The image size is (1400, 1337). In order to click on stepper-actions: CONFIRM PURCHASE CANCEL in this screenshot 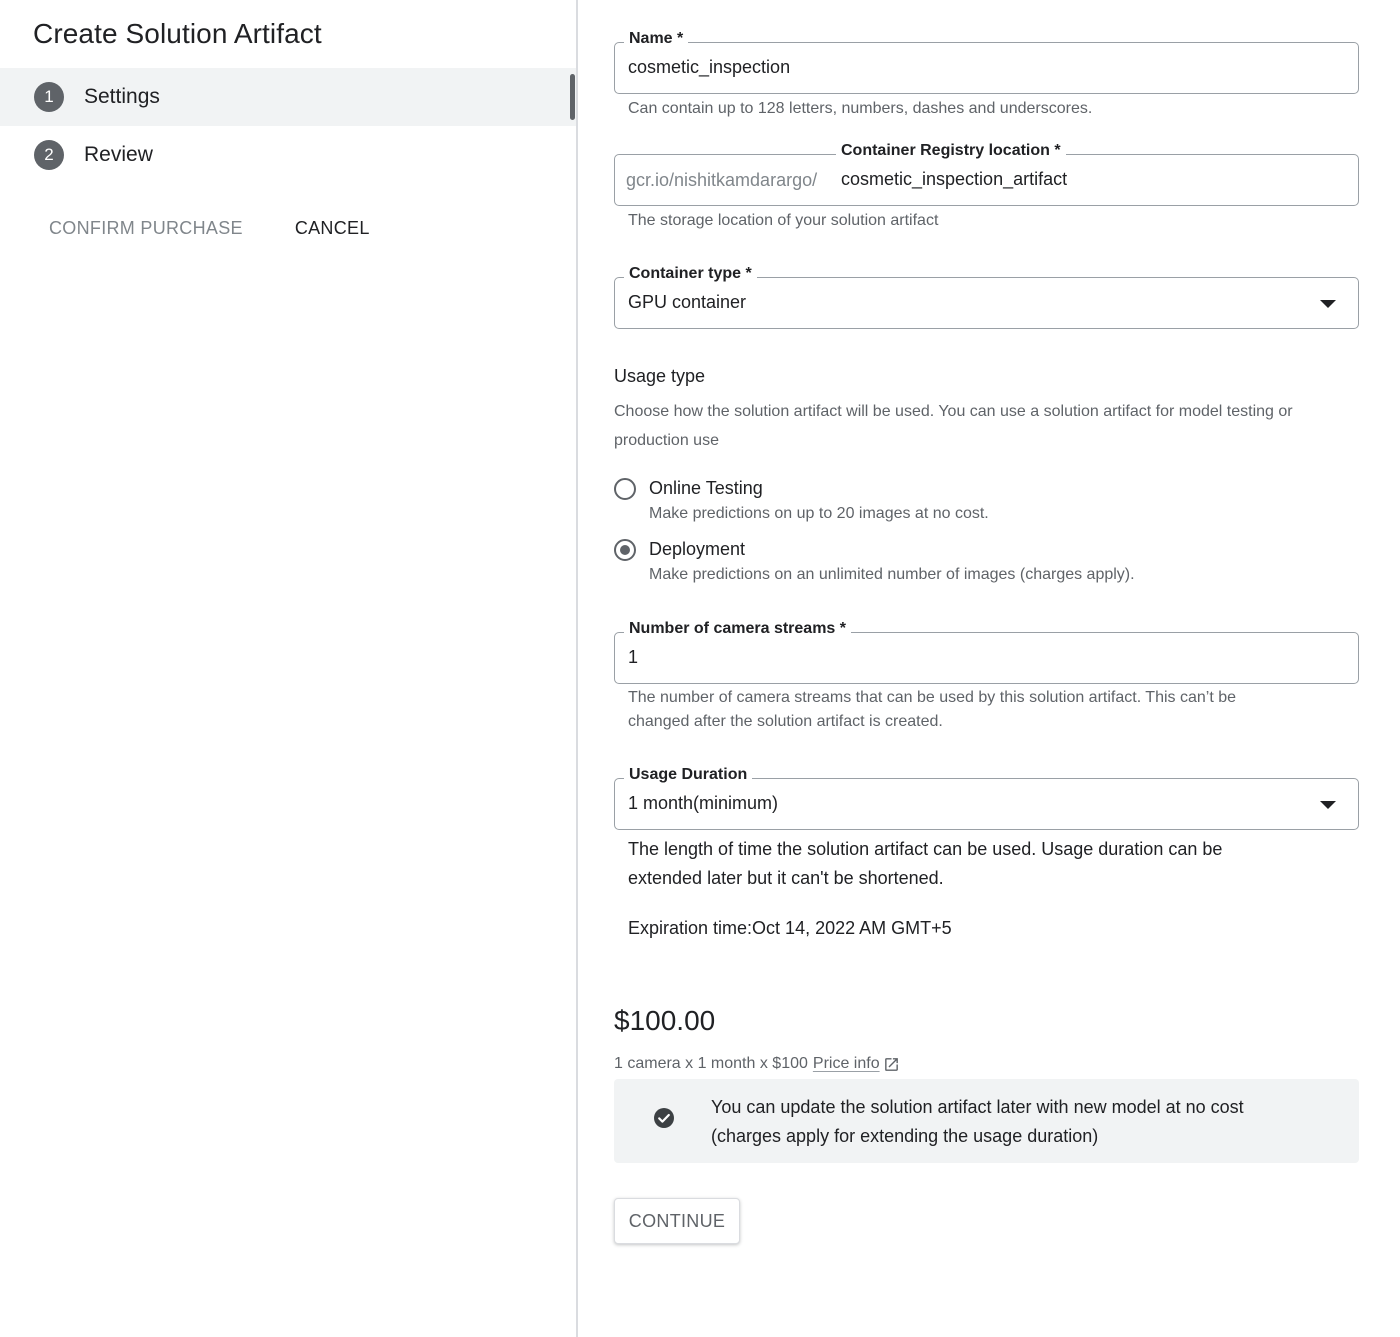, I will do `click(209, 228)`.